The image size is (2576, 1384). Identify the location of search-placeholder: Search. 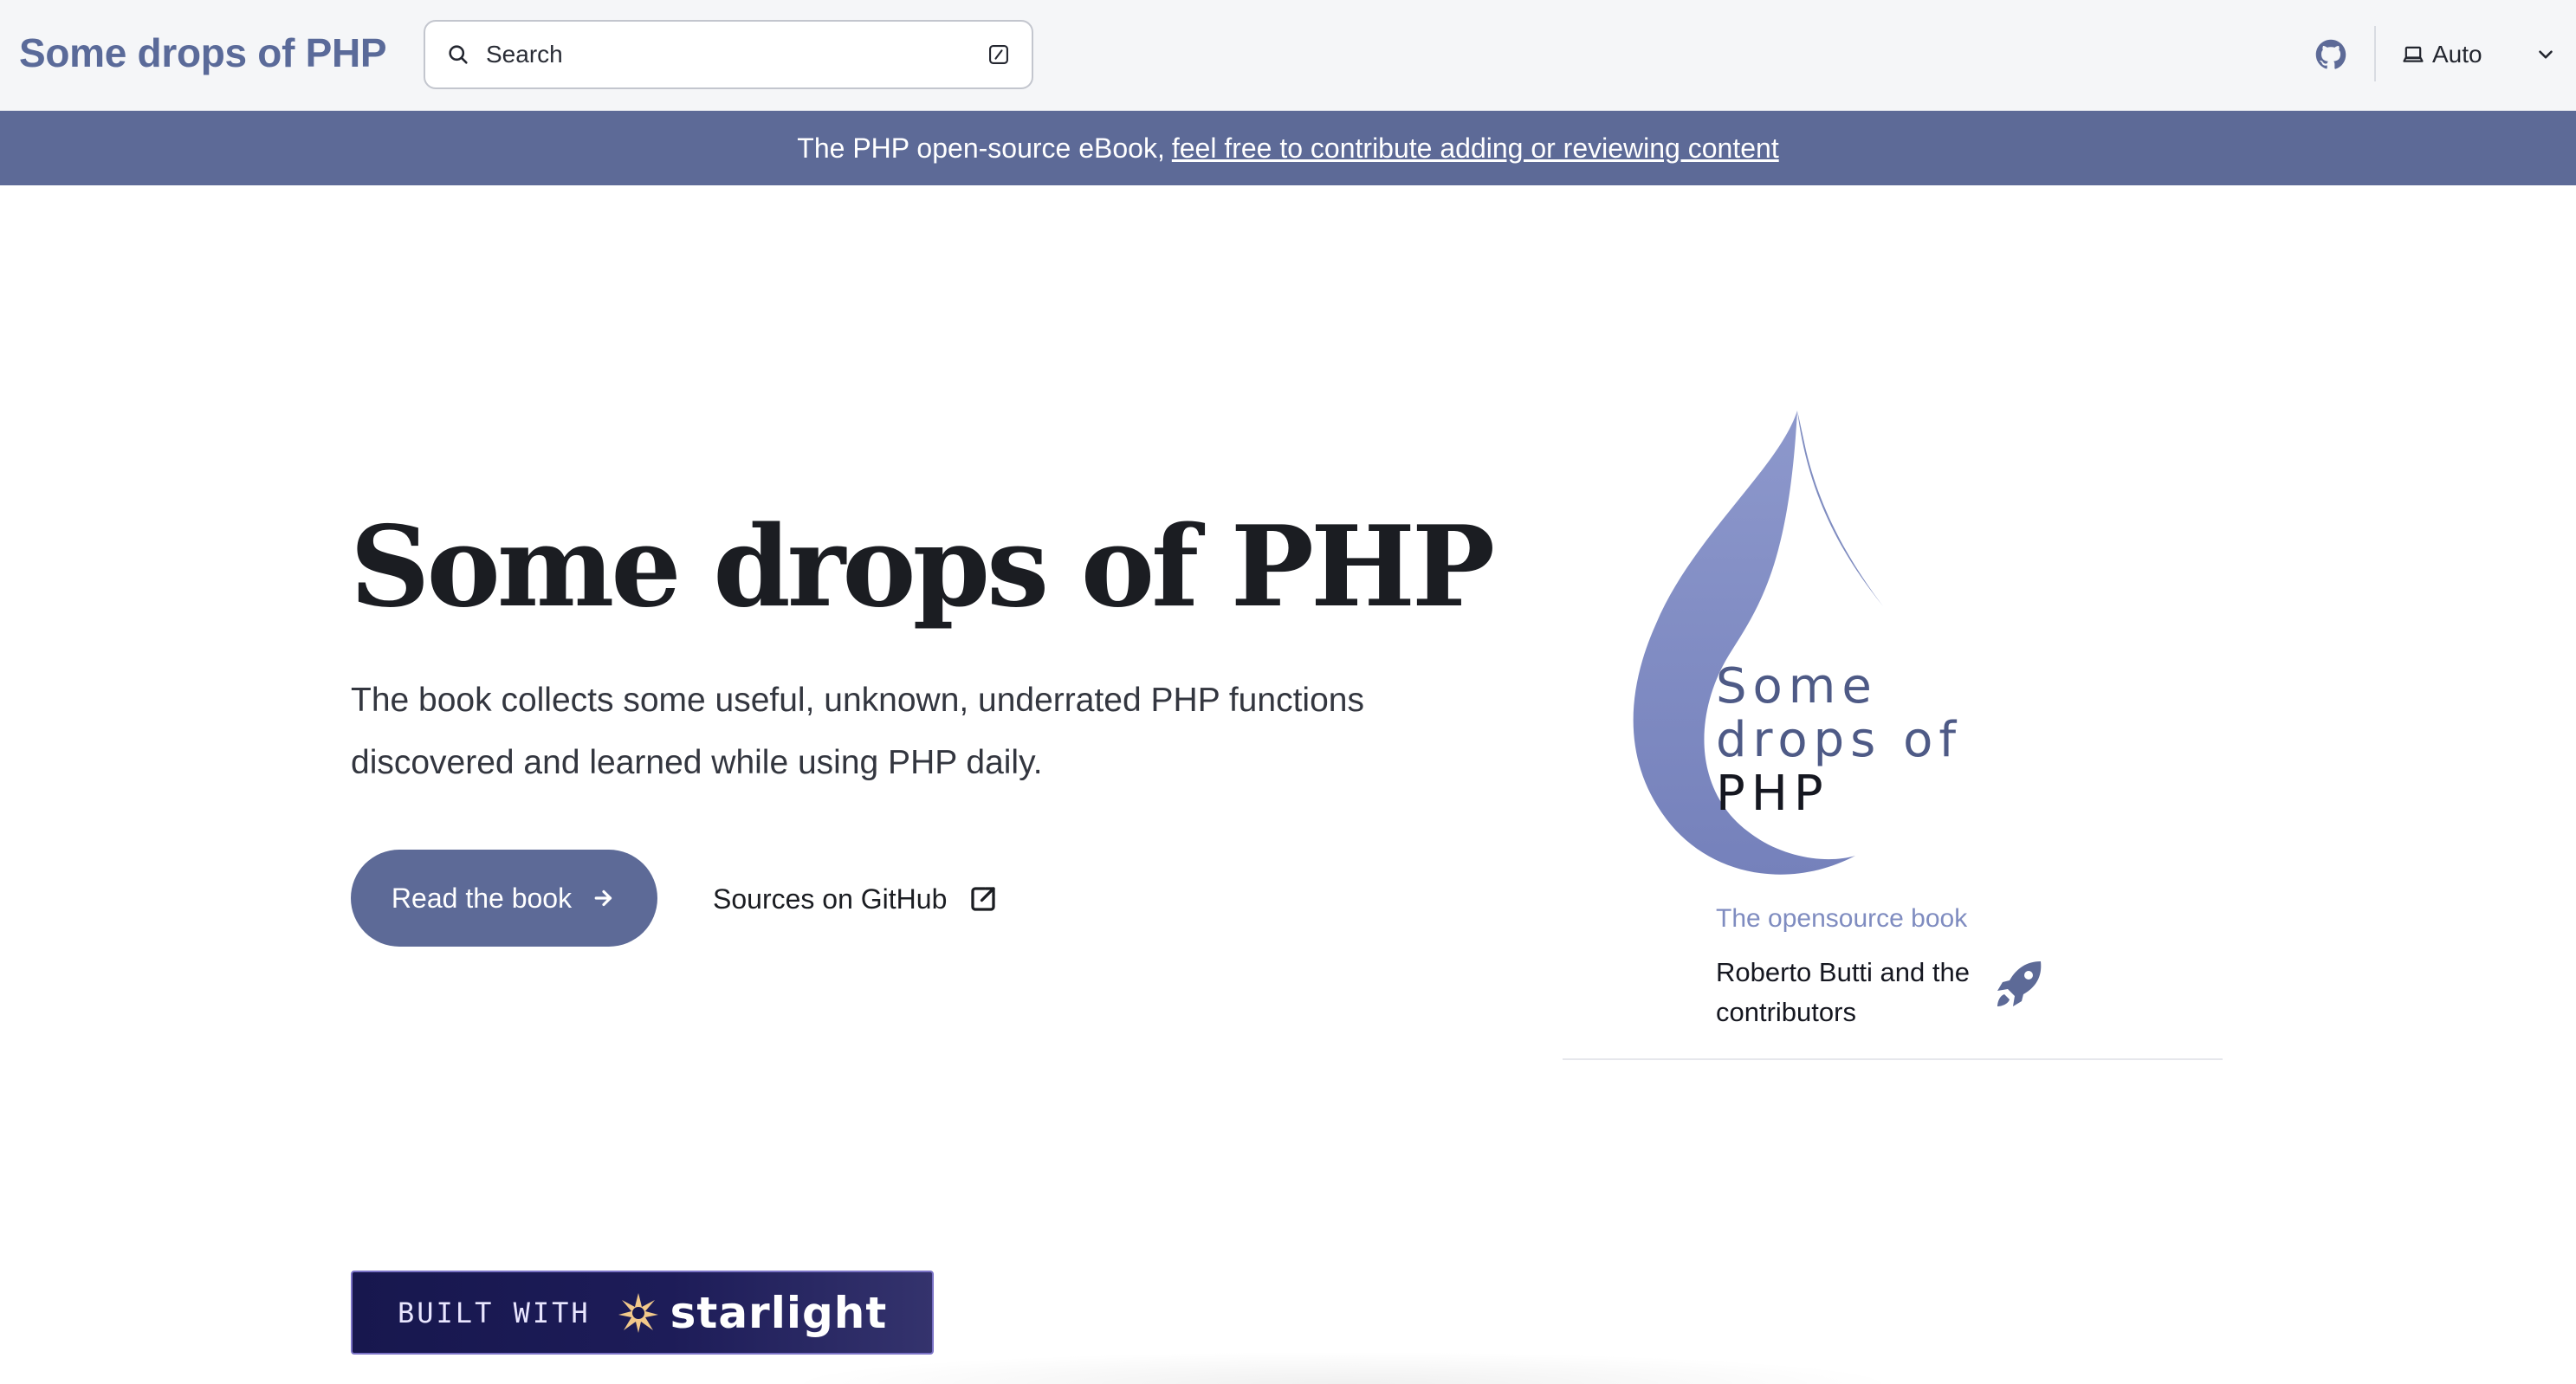
(524, 54).